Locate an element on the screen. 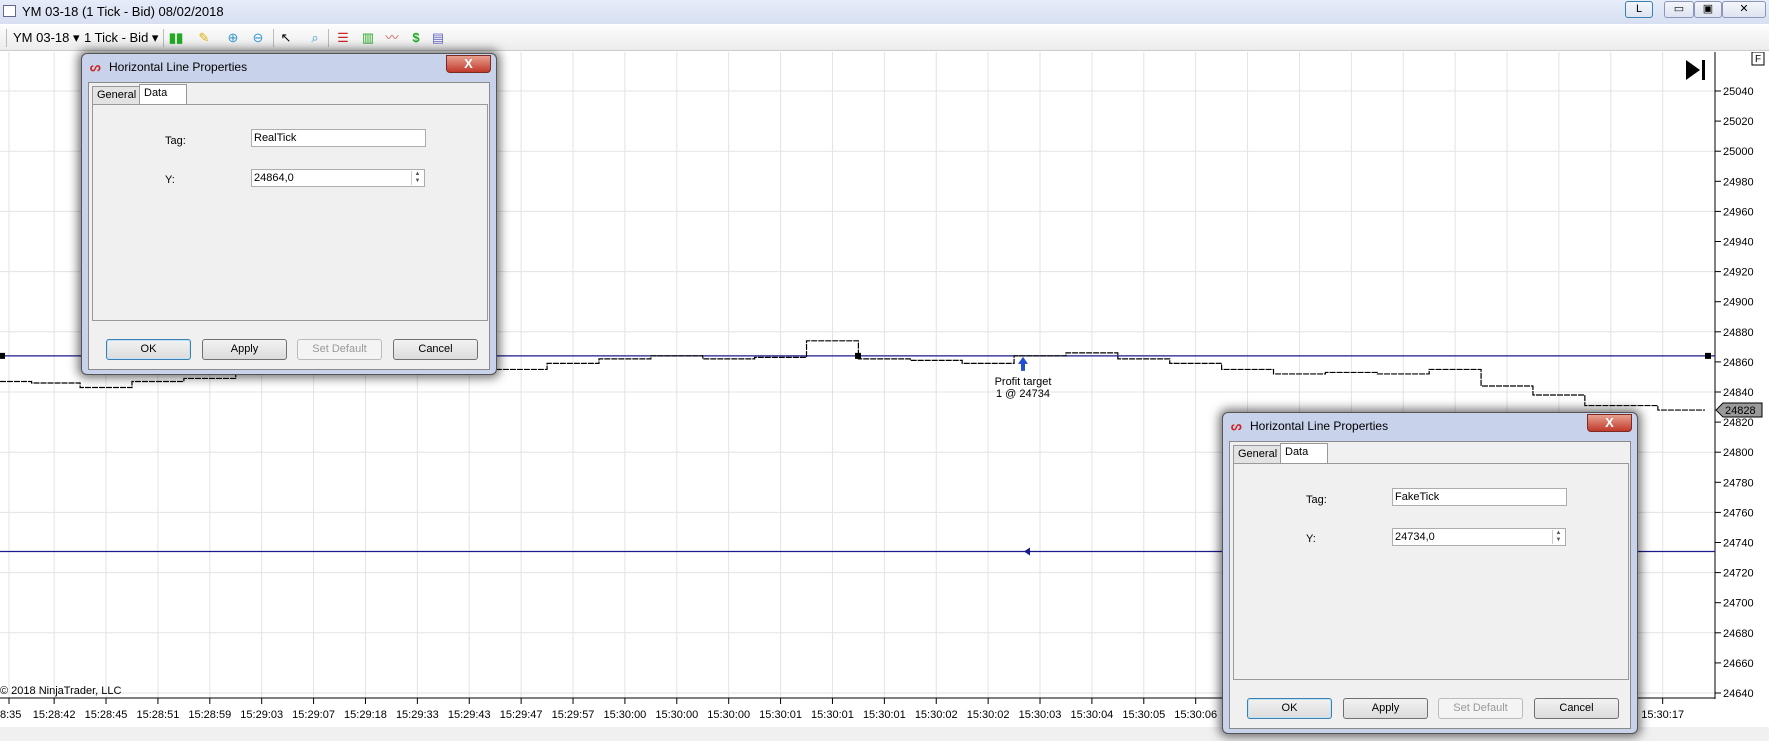 The height and width of the screenshot is (741, 1769). close-window-button: ✕ is located at coordinates (1744, 9).